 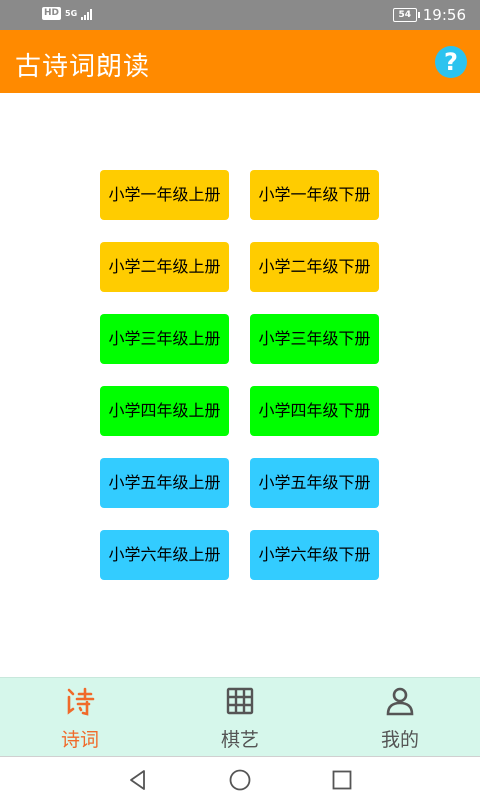 I want to click on person-icon, so click(x=400, y=701).